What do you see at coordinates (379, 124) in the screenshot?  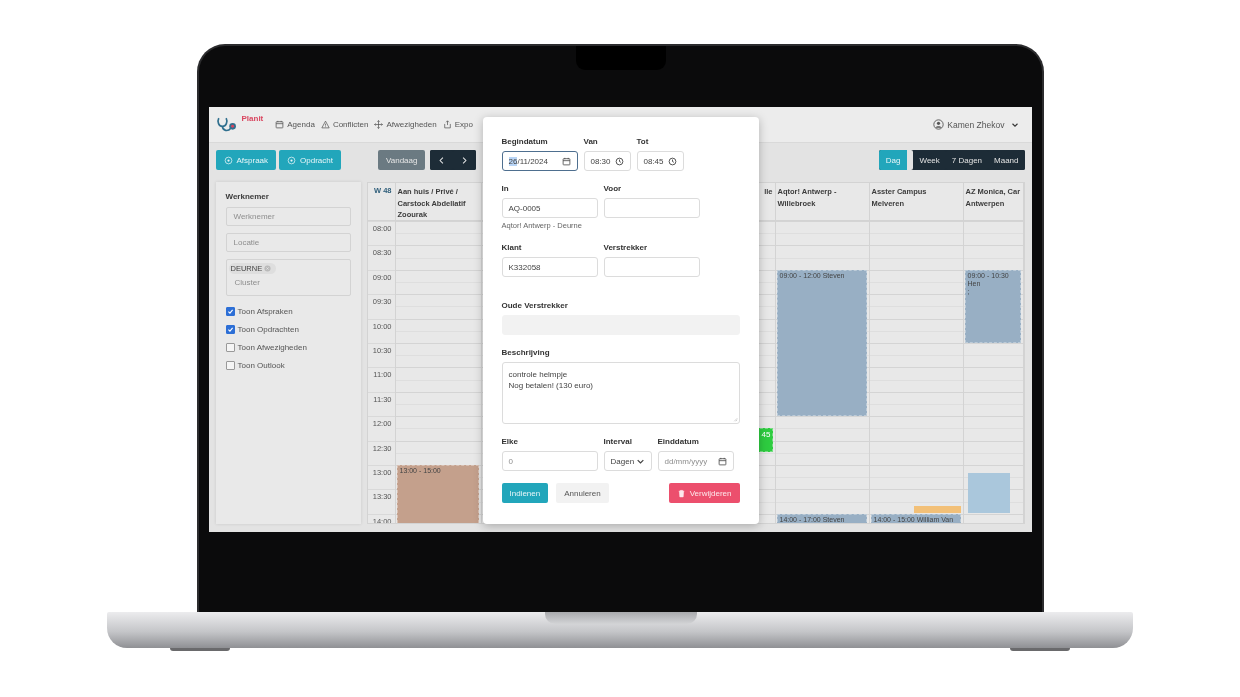 I see `move-arrows-icon` at bounding box center [379, 124].